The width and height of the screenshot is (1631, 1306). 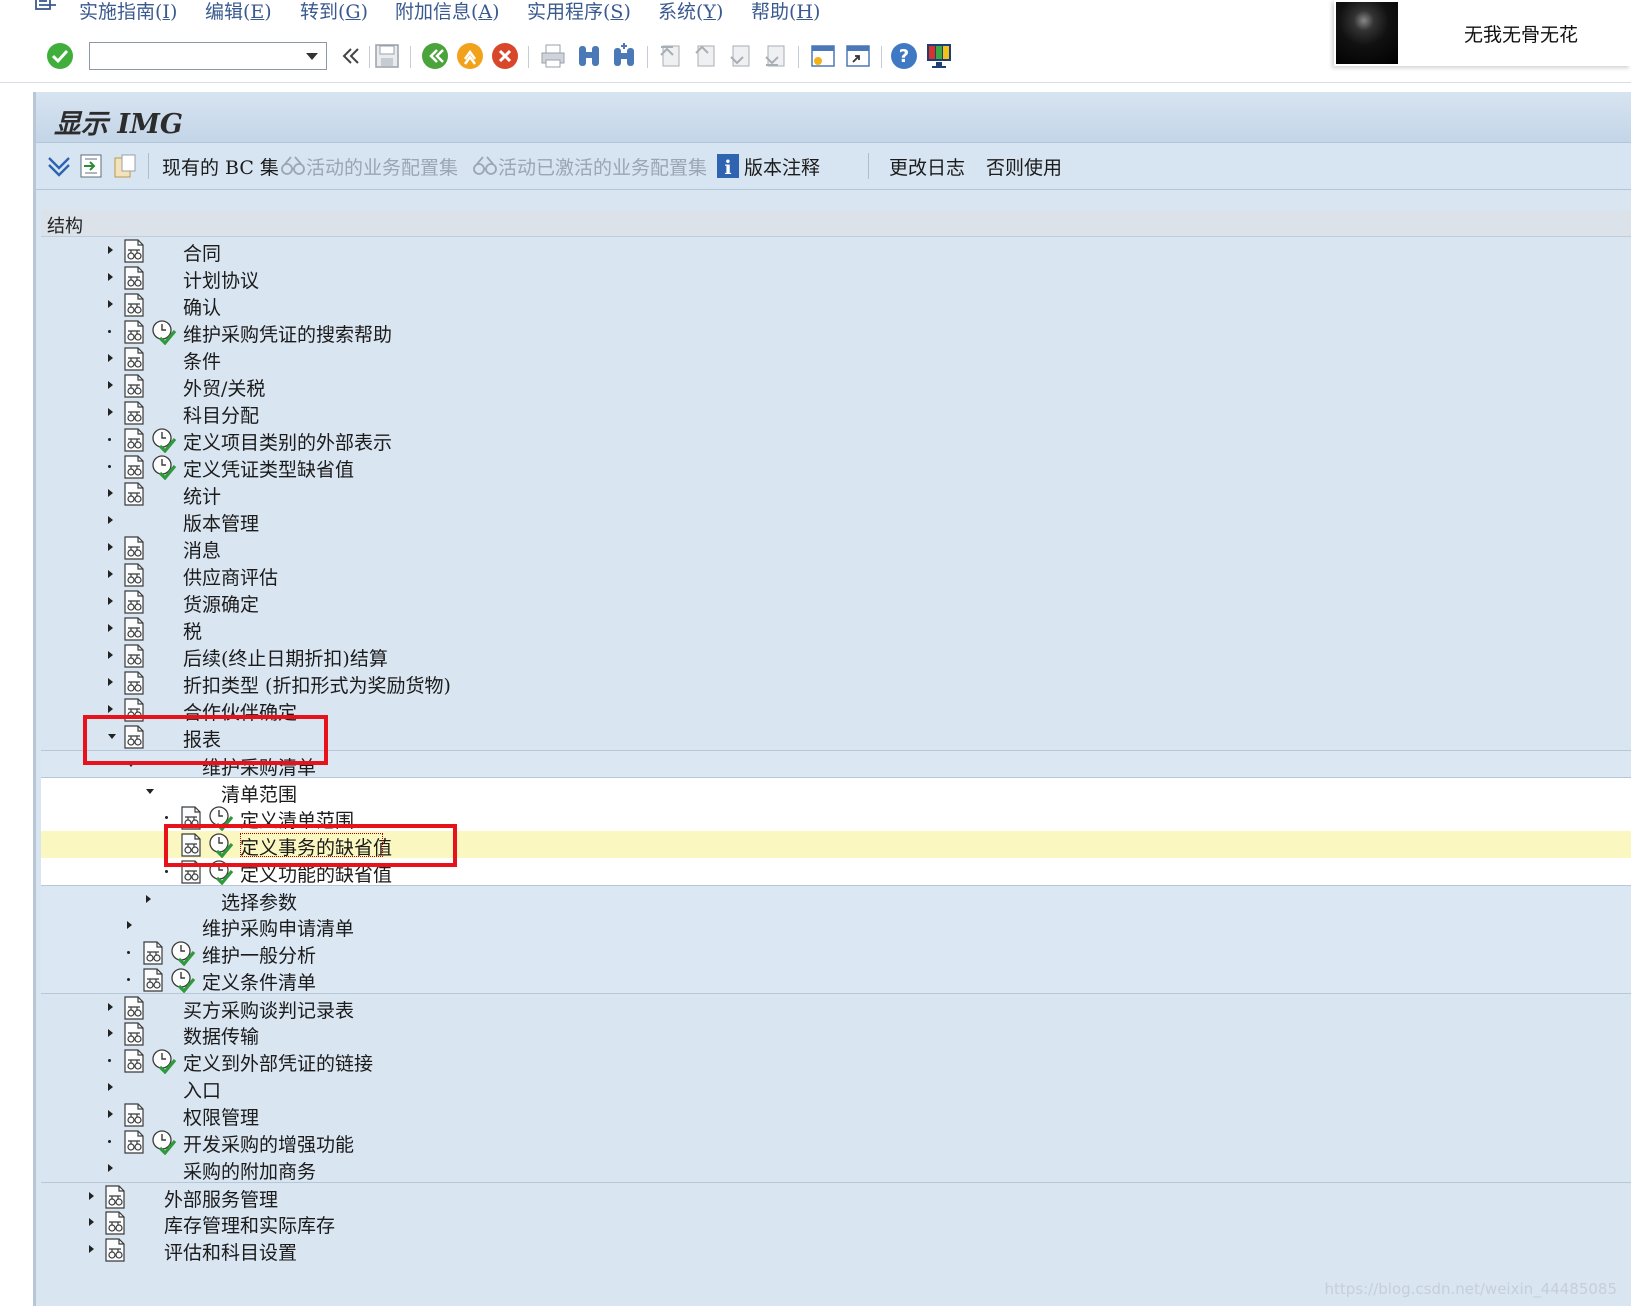 I want to click on menu-implementation-guide: 实施指南(I), so click(x=128, y=12).